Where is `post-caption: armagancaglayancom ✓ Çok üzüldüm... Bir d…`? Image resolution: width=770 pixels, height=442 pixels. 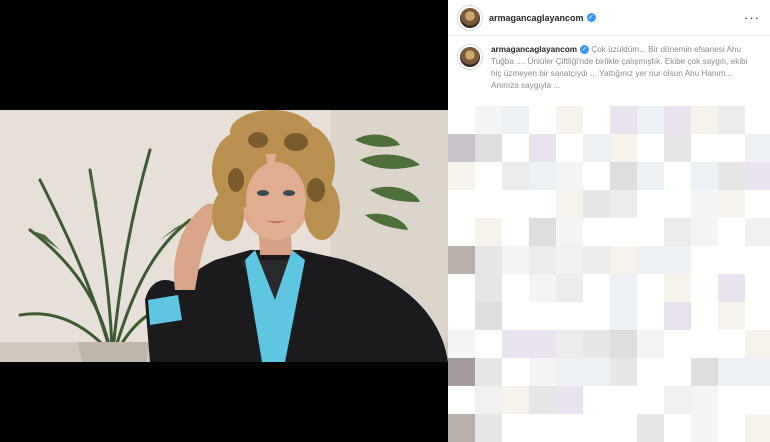
post-caption: armagancaglayancom ✓ Çok üzüldüm... Bir d… is located at coordinates (609, 64).